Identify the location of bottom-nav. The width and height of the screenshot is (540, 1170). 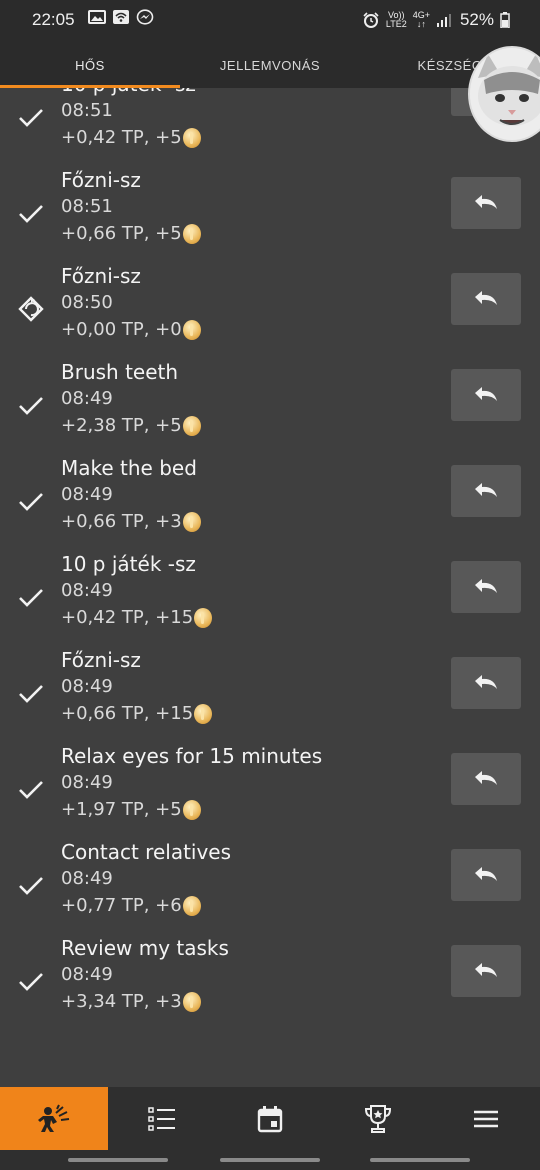
(270, 1118).